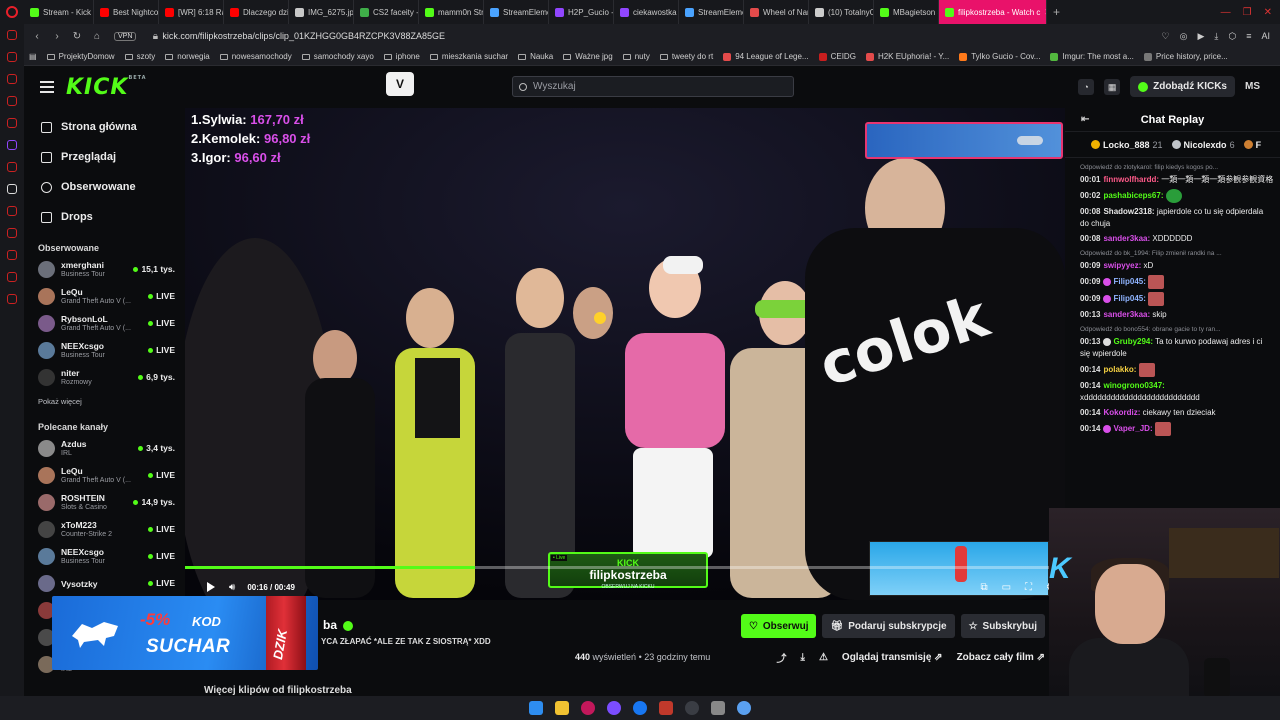  What do you see at coordinates (1177, 370) in the screenshot?
I see `chat-message: 00:14 polakko:` at bounding box center [1177, 370].